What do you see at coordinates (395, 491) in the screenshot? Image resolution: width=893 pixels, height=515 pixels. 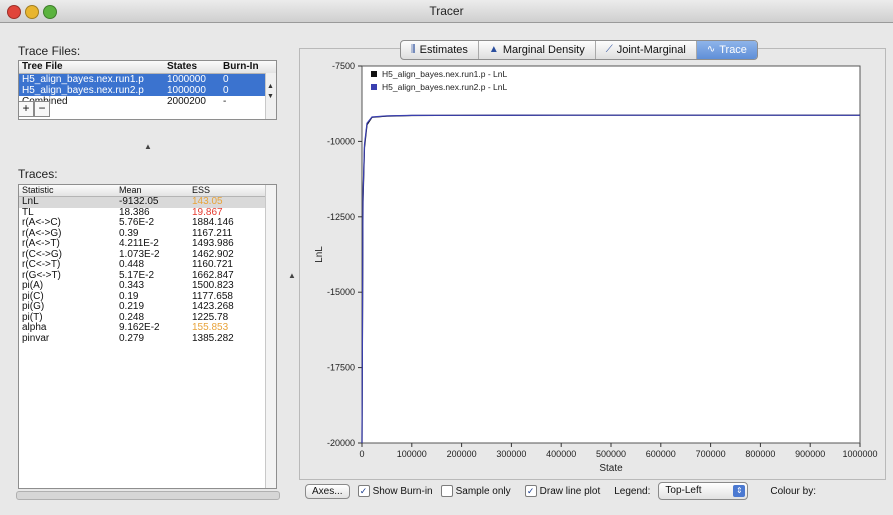 I see `show-burnin-checkbox: ✓ Show Burn-in` at bounding box center [395, 491].